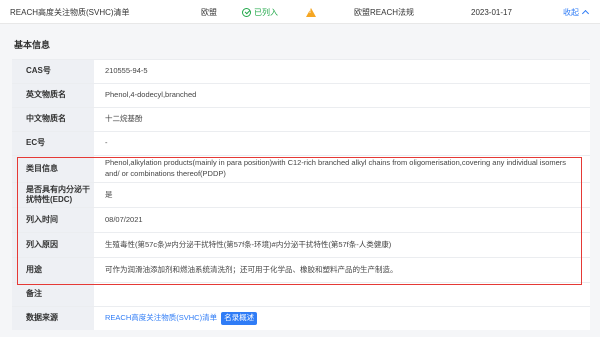  What do you see at coordinates (384, 12) in the screenshot?
I see `regulation-text: 欧盟REACH法规` at bounding box center [384, 12].